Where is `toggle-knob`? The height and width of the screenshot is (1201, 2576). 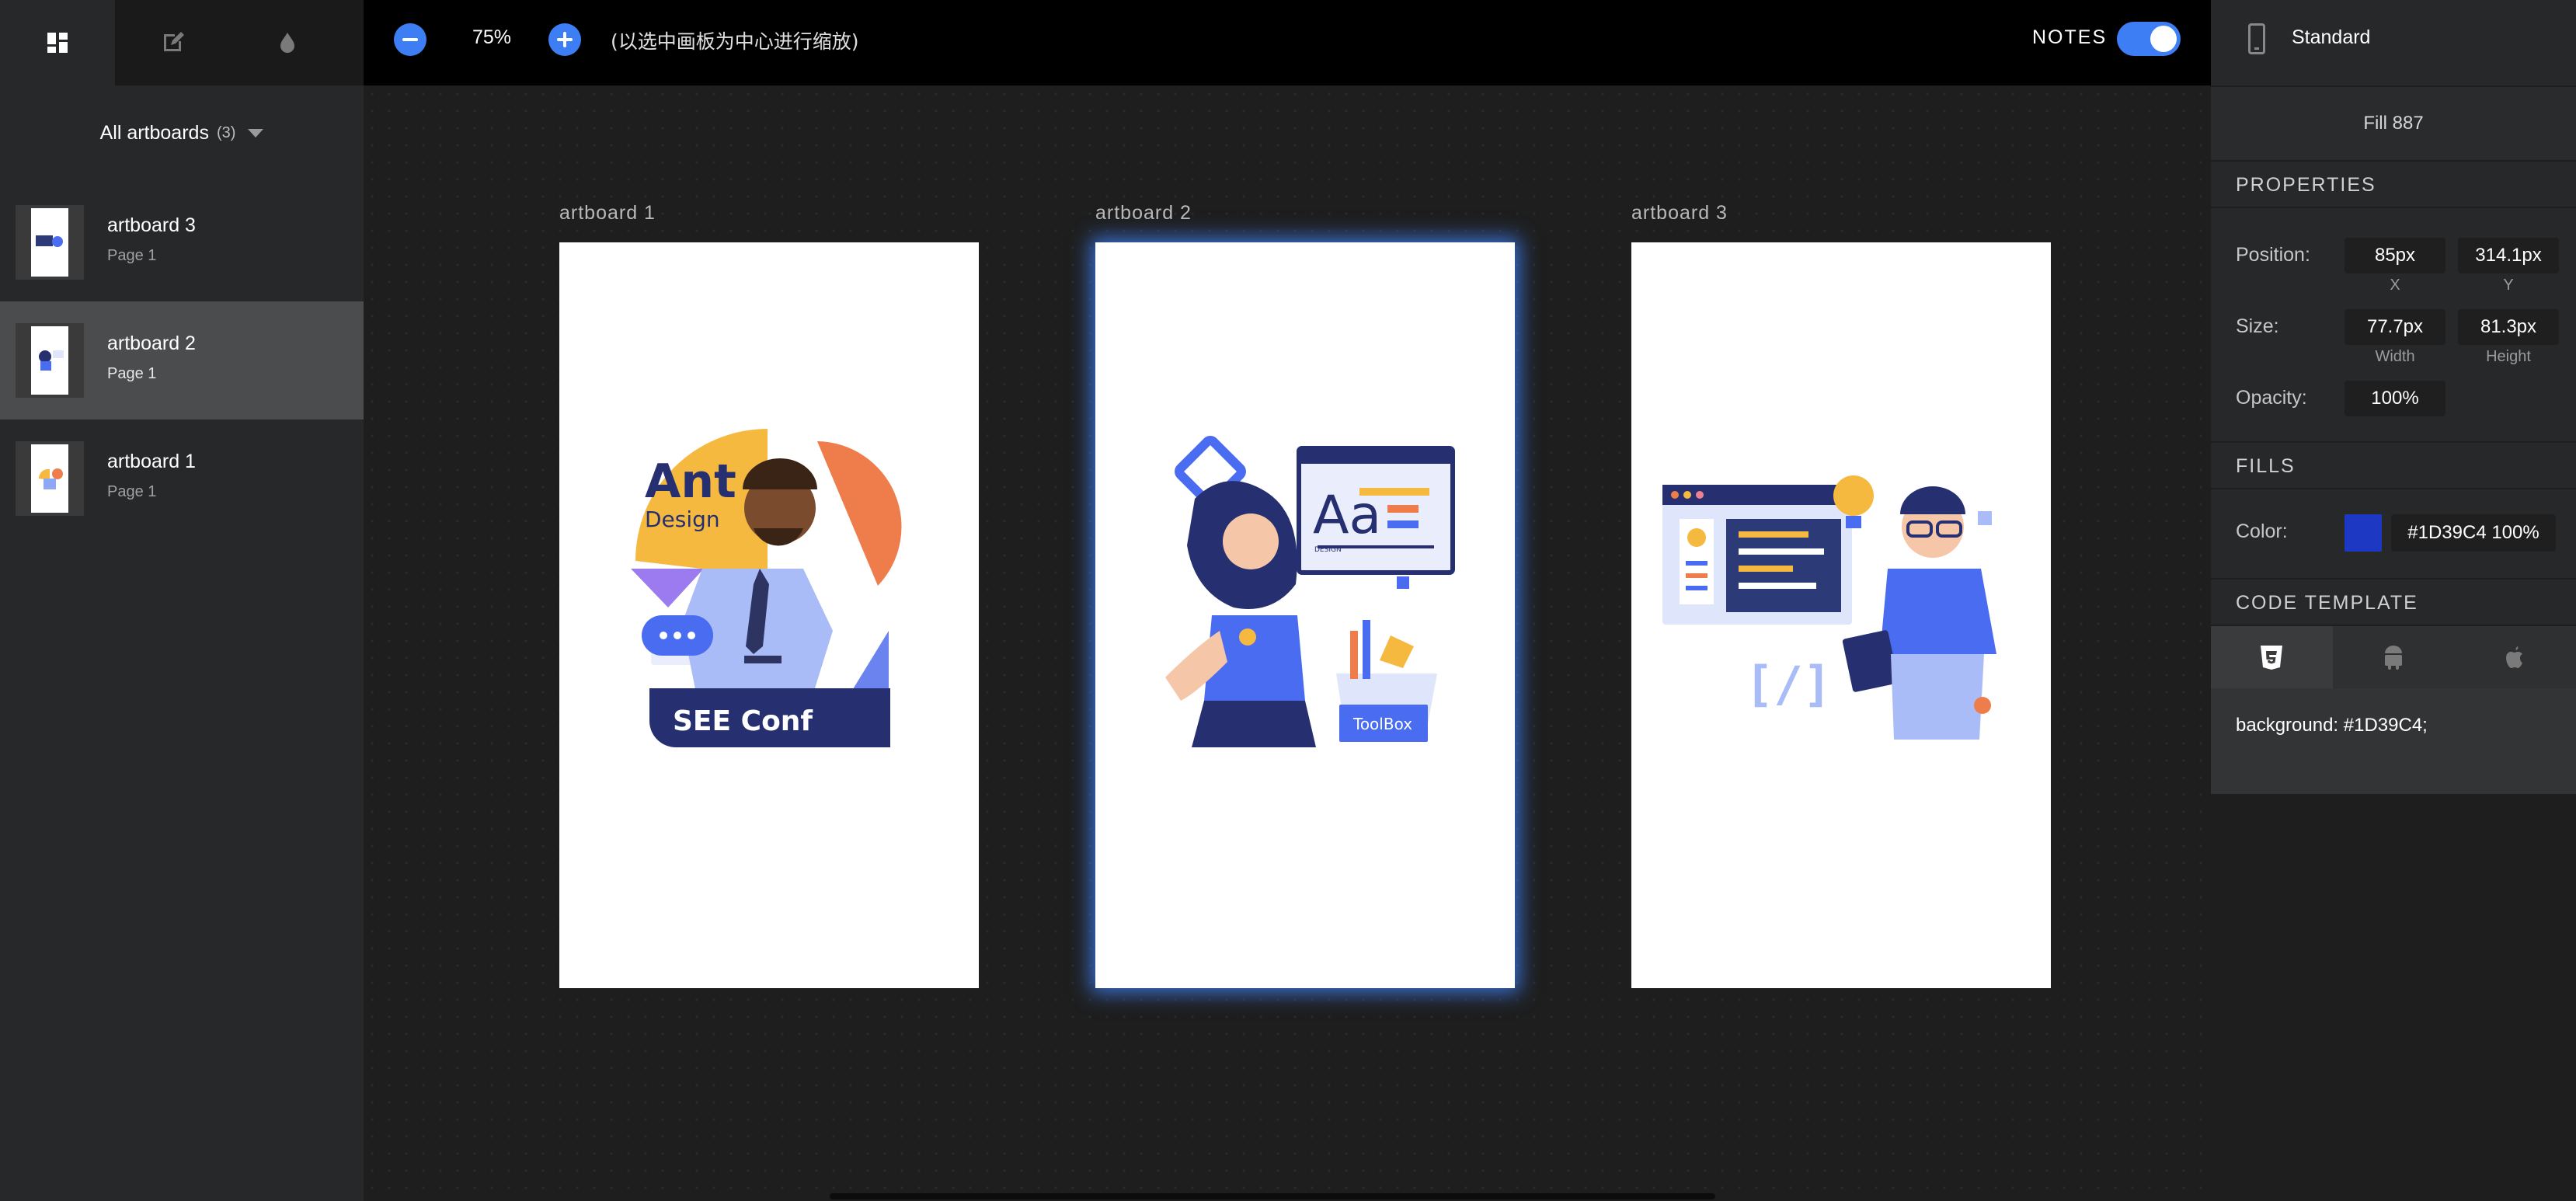
toggle-knob is located at coordinates (2163, 39).